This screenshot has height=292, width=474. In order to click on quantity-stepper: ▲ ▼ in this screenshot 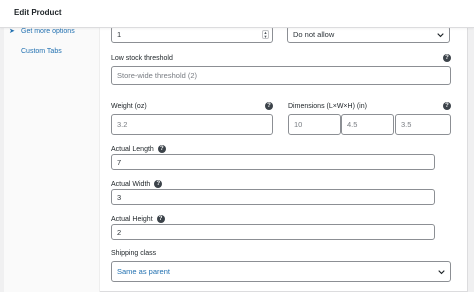, I will do `click(265, 34)`.